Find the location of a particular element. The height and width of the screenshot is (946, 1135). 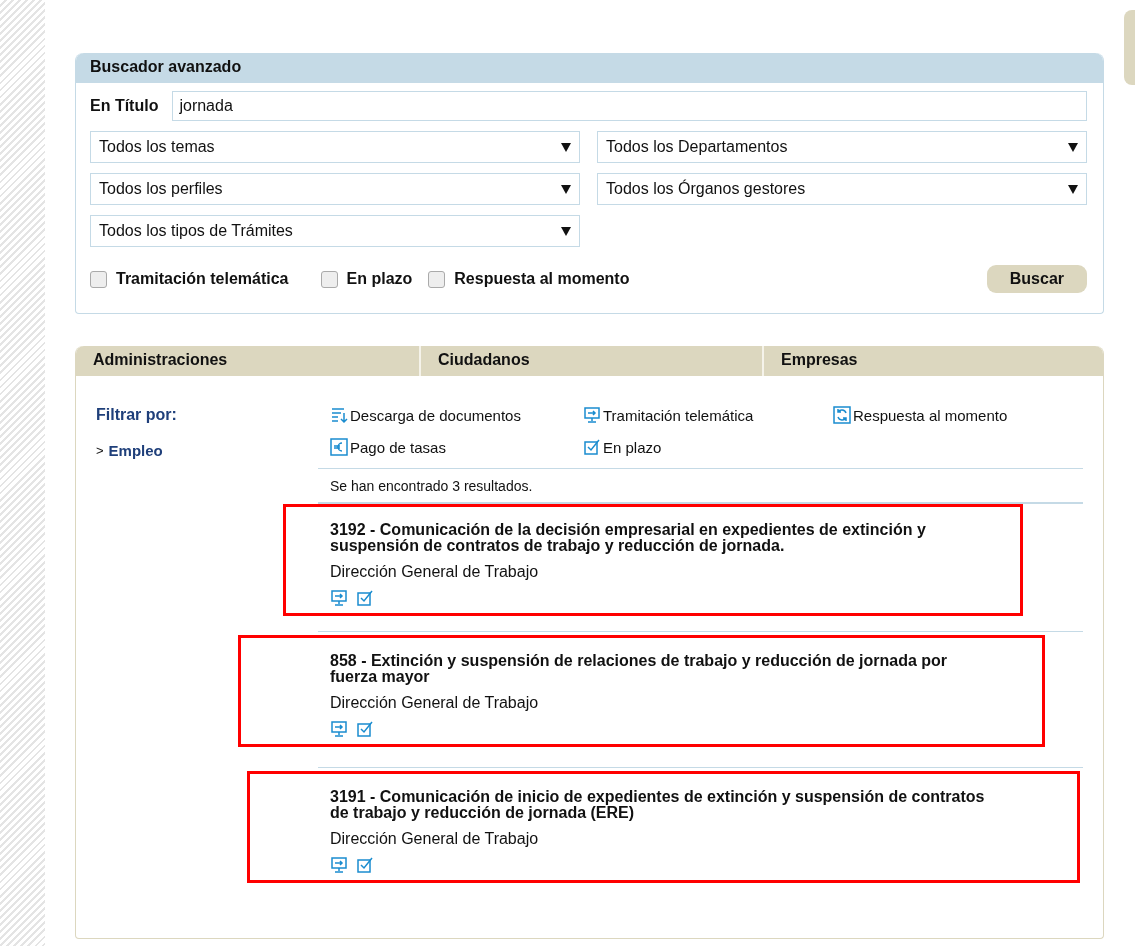

title-input: jornada is located at coordinates (629, 106).